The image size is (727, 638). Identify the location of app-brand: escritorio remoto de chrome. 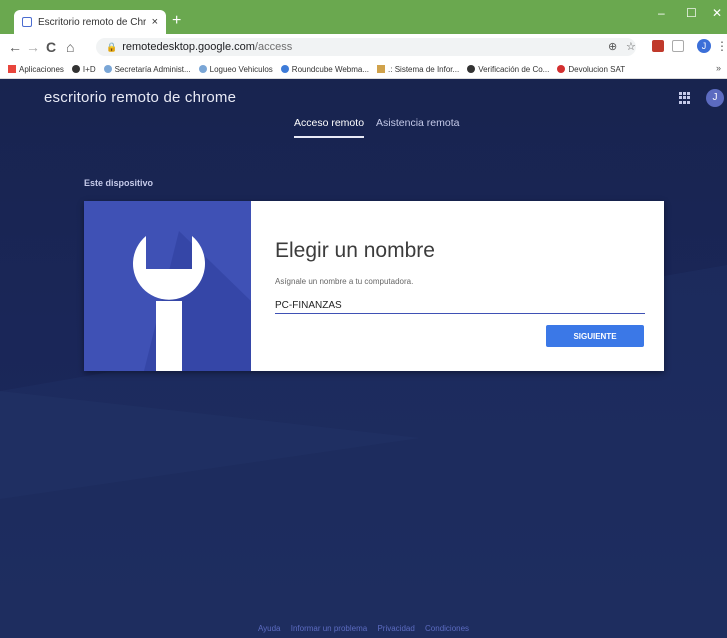
(140, 97).